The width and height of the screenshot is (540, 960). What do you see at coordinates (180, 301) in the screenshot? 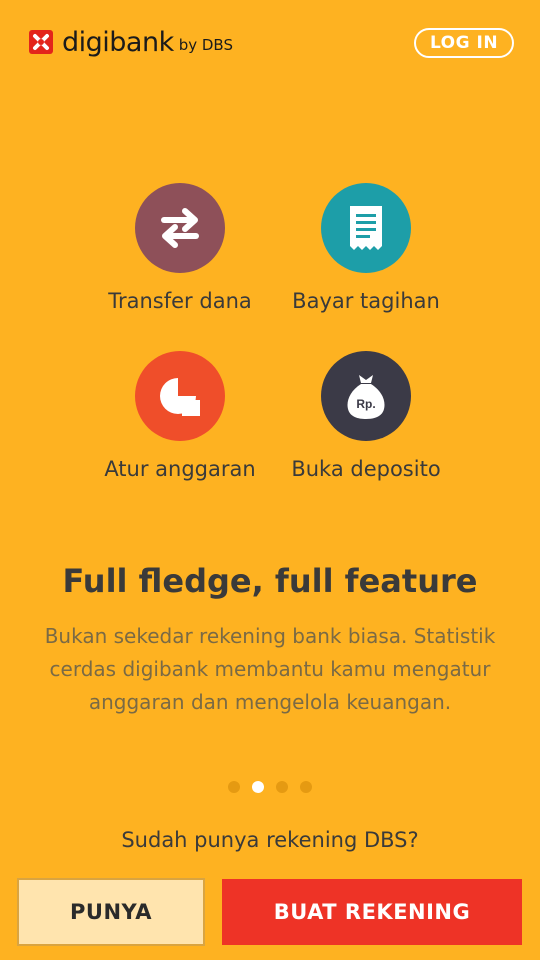
I see `feature-label-transfer: Transfer dana` at bounding box center [180, 301].